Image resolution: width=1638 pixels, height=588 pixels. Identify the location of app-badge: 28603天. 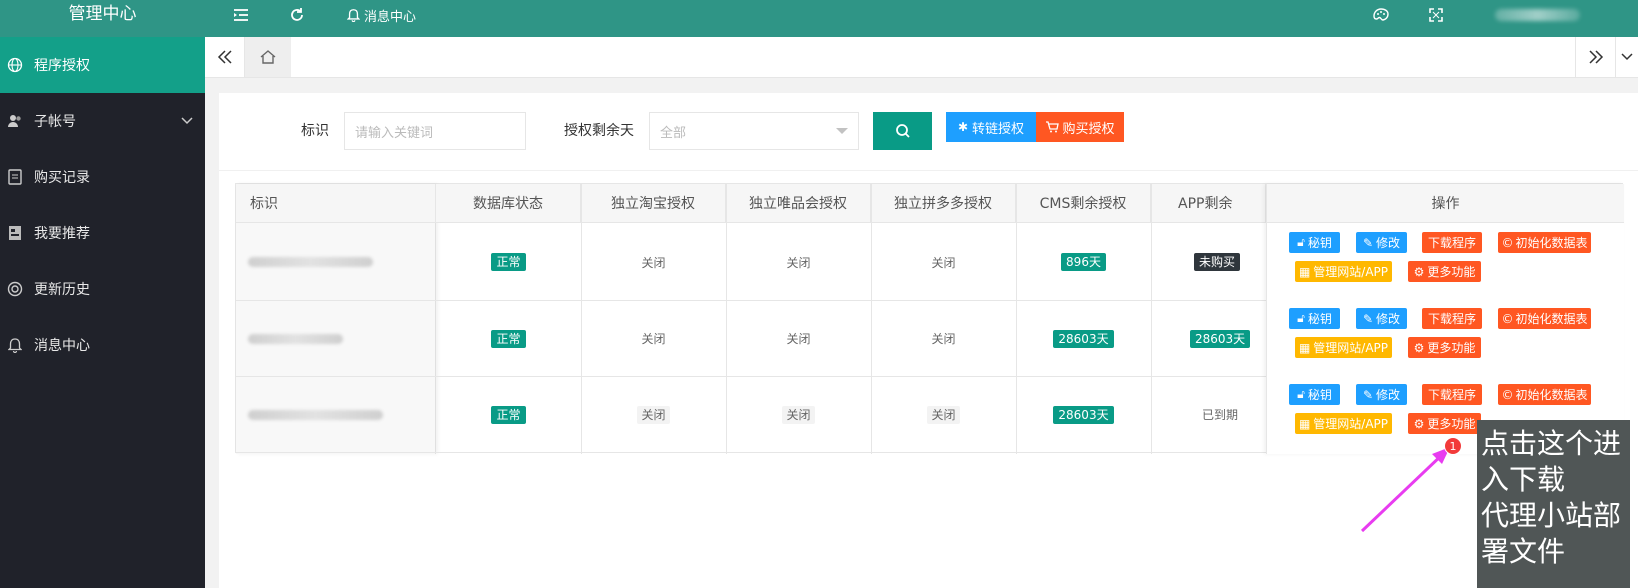
(1220, 338).